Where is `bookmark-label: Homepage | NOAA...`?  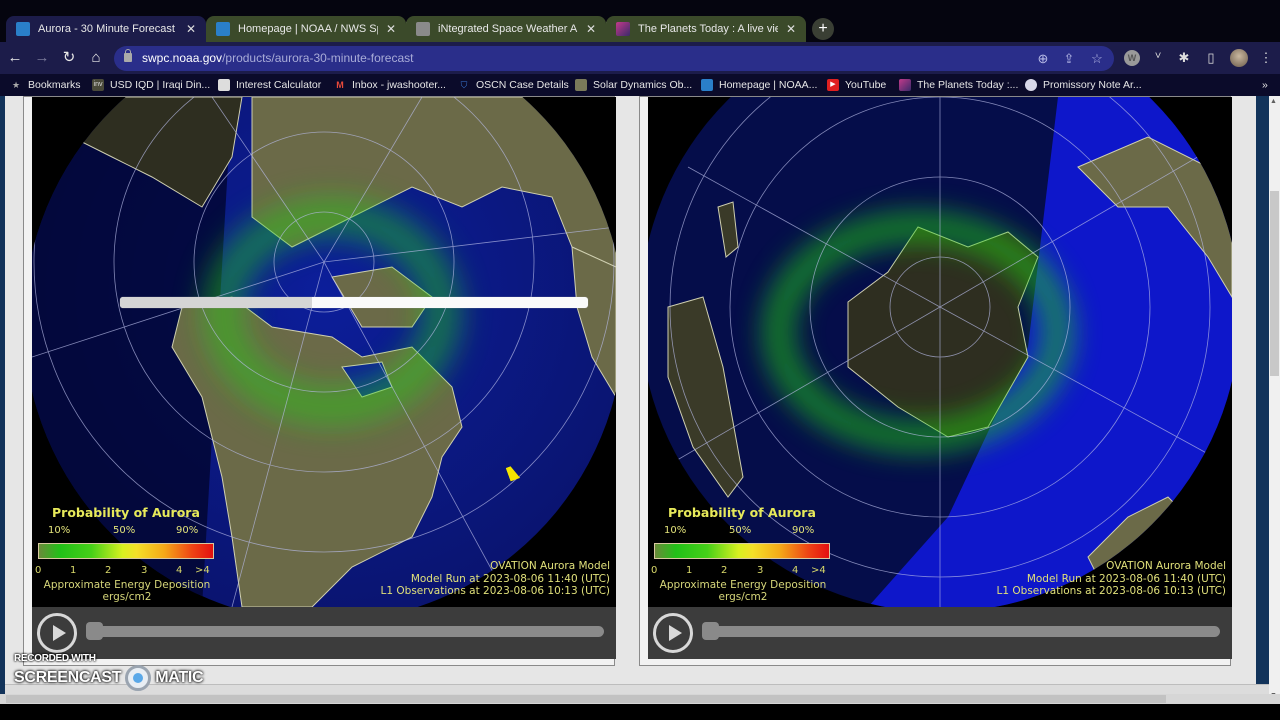 bookmark-label: Homepage | NOAA... is located at coordinates (768, 85).